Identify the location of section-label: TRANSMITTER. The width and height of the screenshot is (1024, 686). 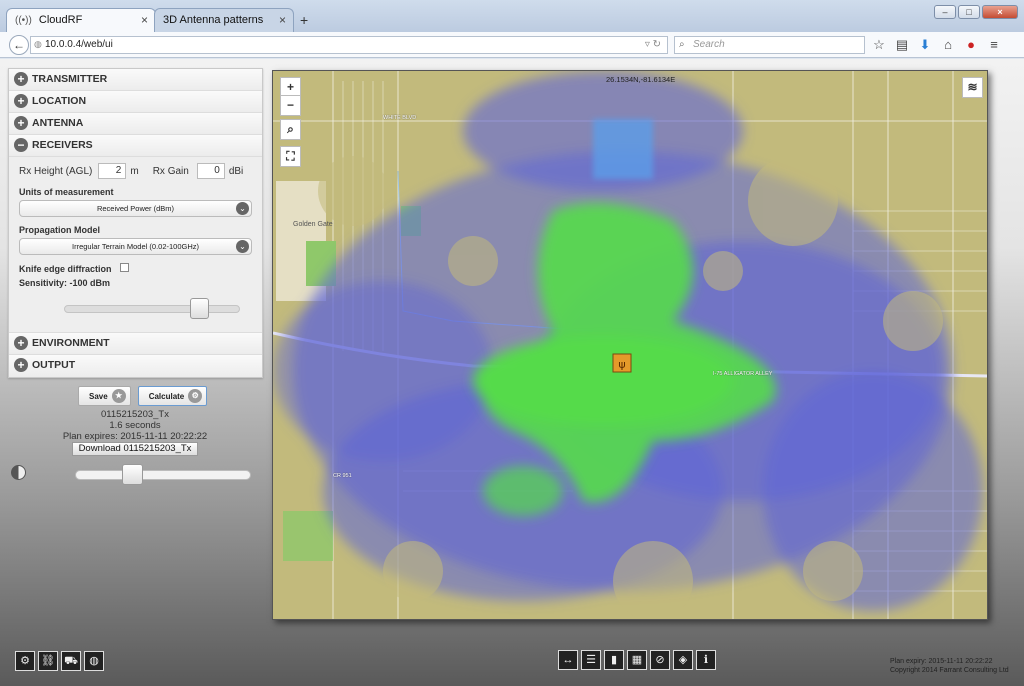
(70, 79).